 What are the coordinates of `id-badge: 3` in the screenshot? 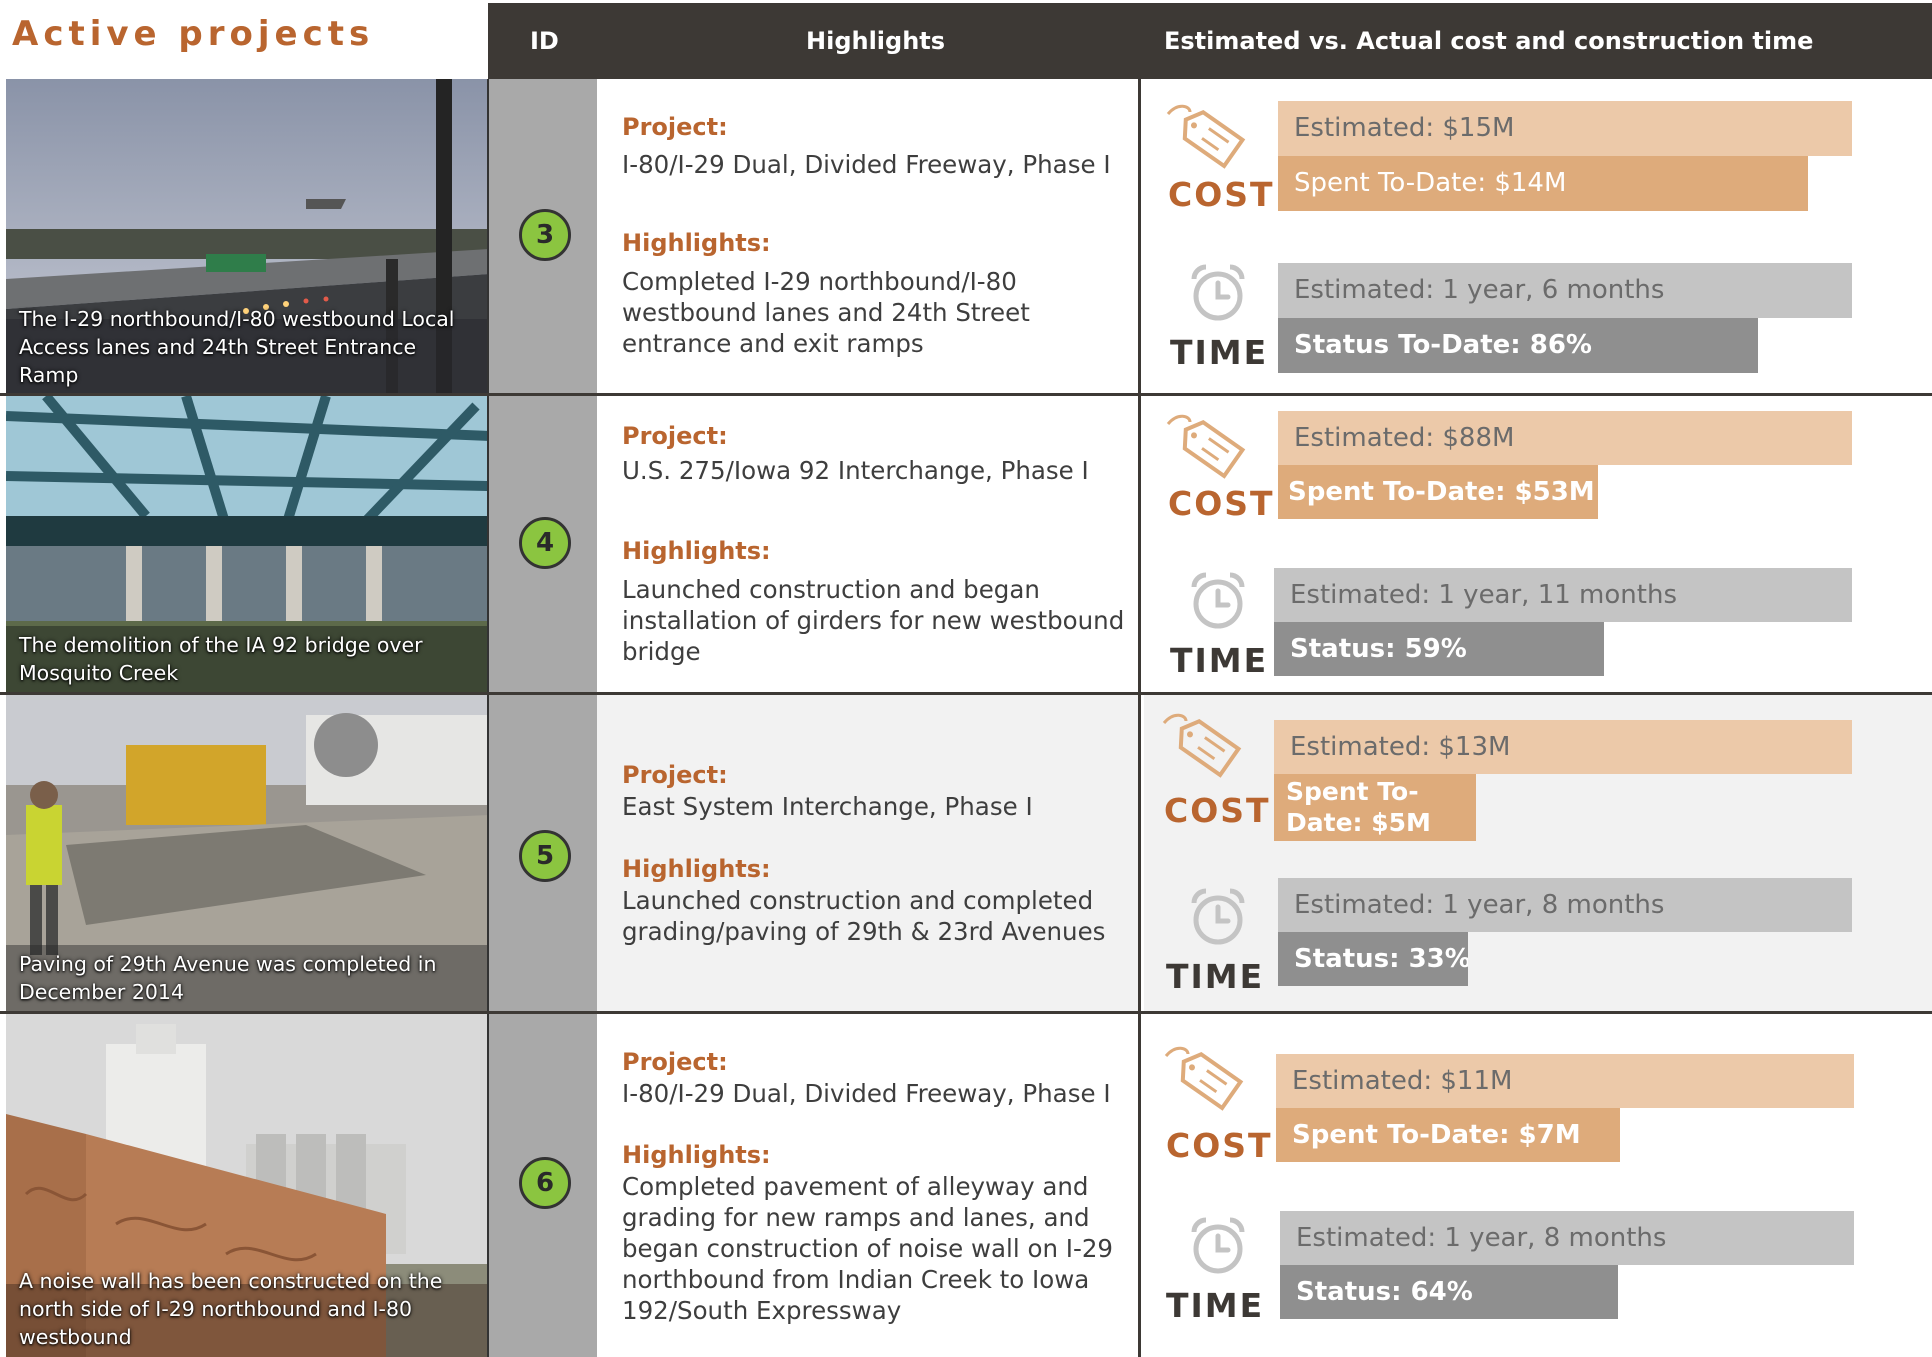 It's located at (545, 235).